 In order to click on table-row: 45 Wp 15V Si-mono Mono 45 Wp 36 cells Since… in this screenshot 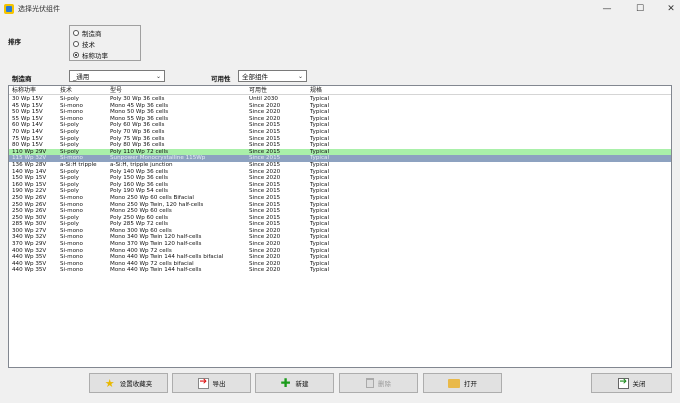, I will do `click(340, 106)`.